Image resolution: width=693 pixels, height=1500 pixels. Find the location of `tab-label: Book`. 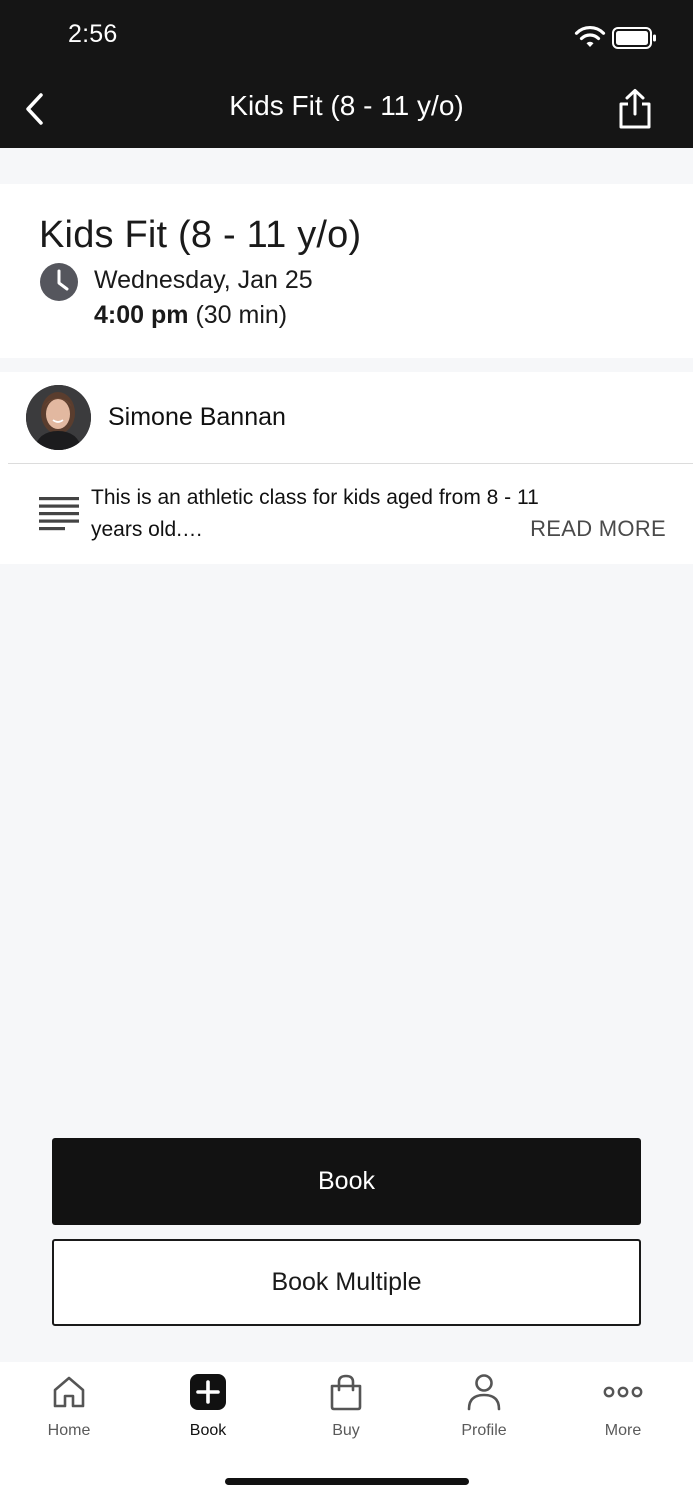

tab-label: Book is located at coordinates (208, 1430).